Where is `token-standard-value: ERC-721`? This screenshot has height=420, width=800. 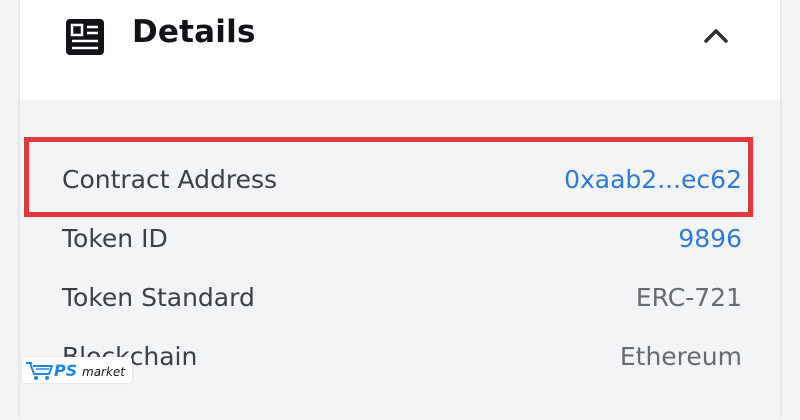
token-standard-value: ERC-721 is located at coordinates (688, 297).